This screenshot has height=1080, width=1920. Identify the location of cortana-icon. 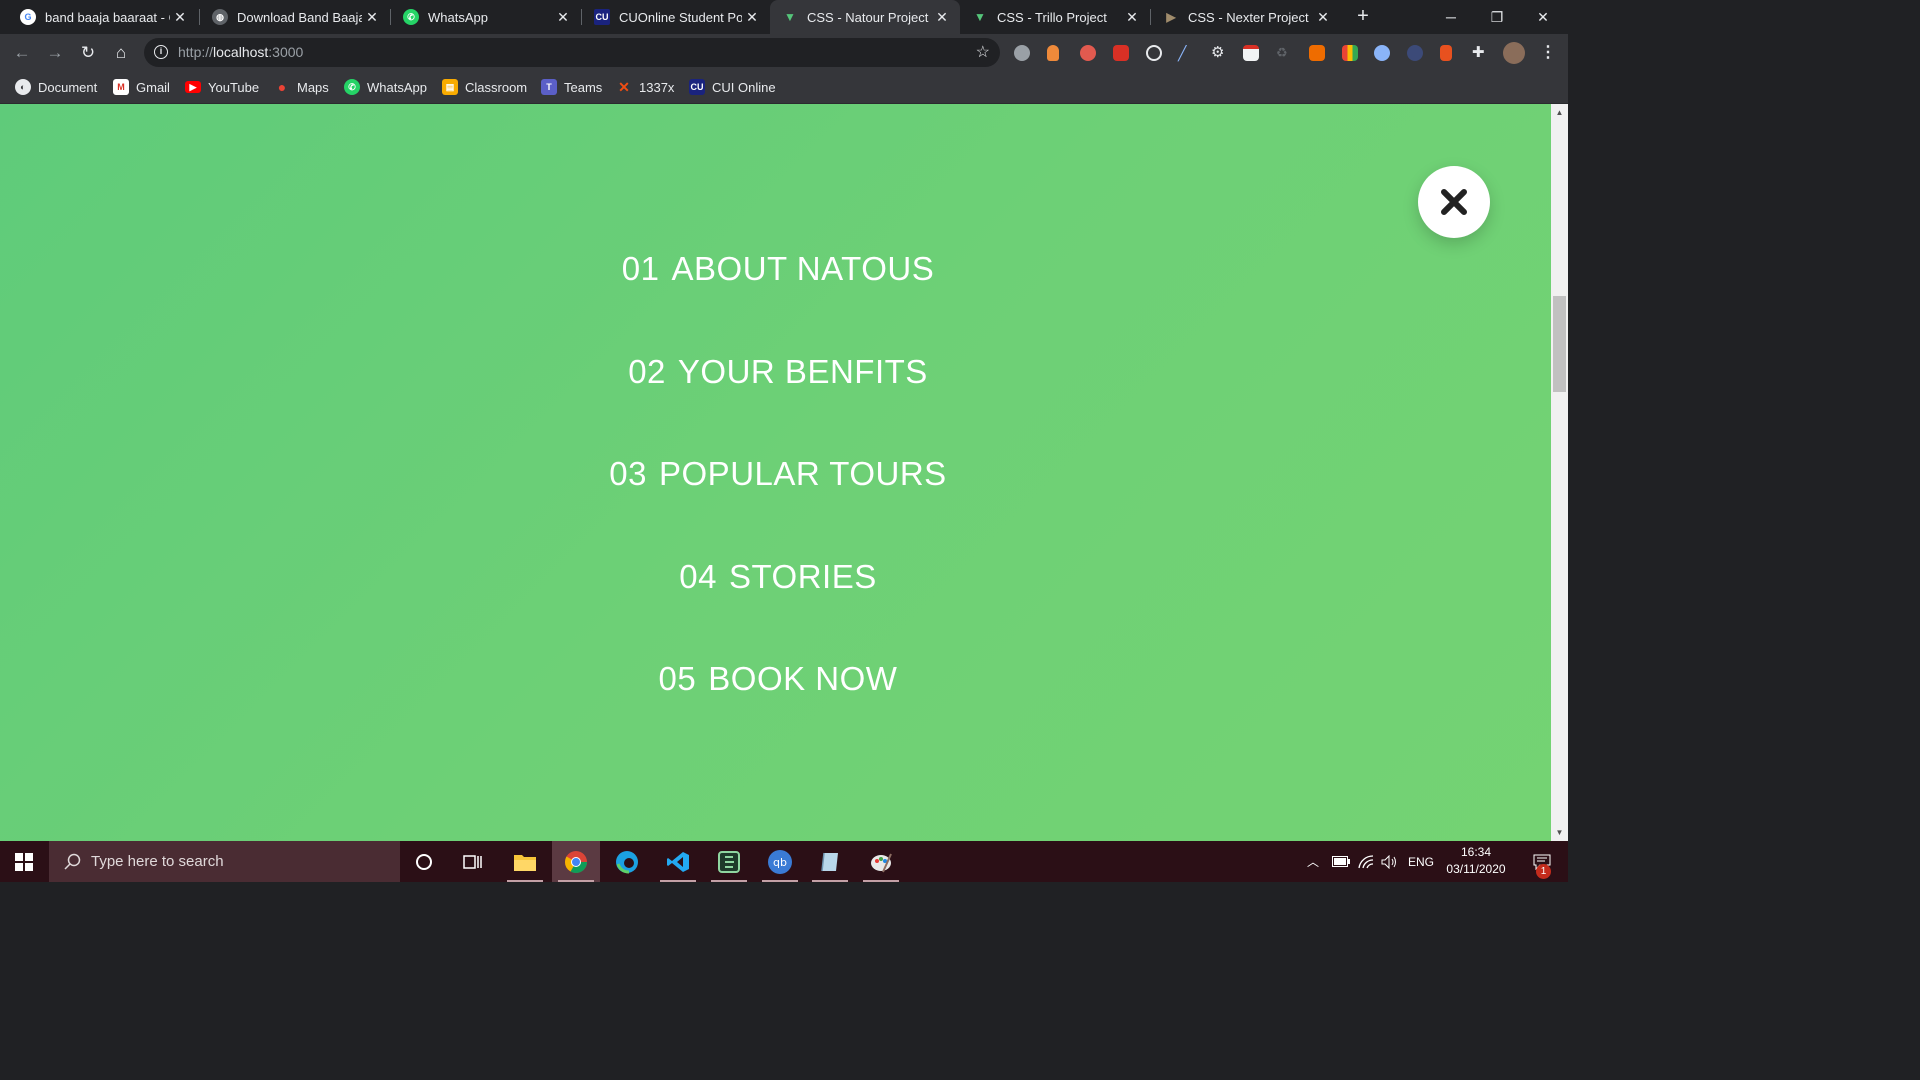
(424, 861).